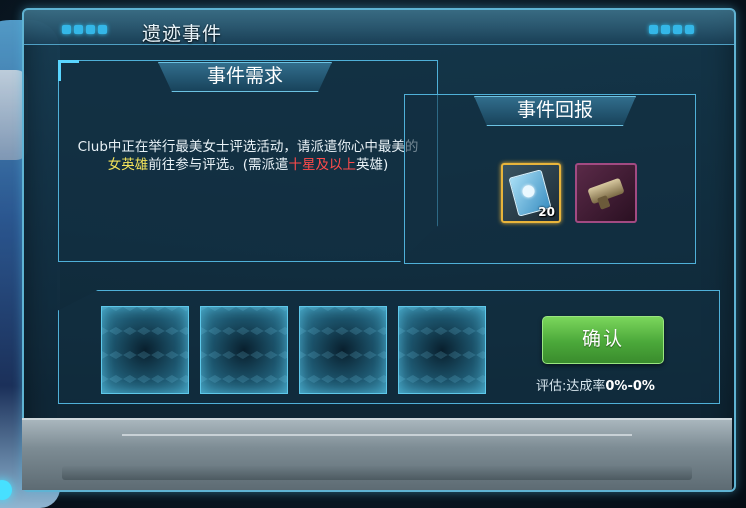  What do you see at coordinates (546, 212) in the screenshot?
I see `reward-count: 20` at bounding box center [546, 212].